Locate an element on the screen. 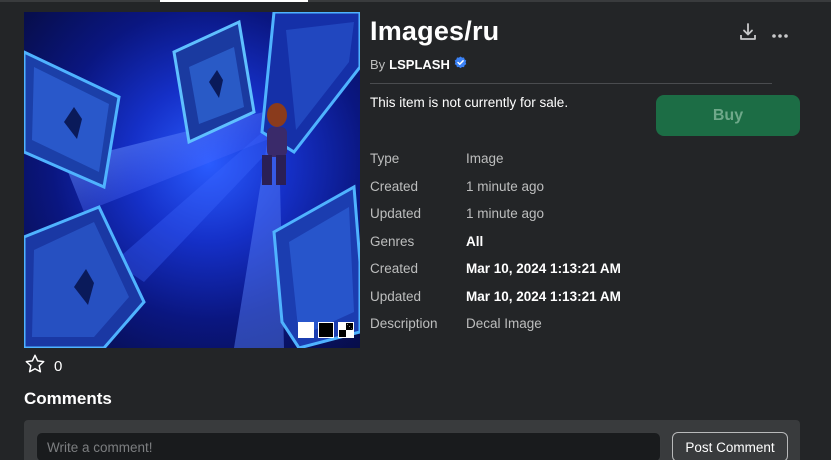 This screenshot has height=460, width=831. creator-line: By LSPLASH is located at coordinates (418, 64).